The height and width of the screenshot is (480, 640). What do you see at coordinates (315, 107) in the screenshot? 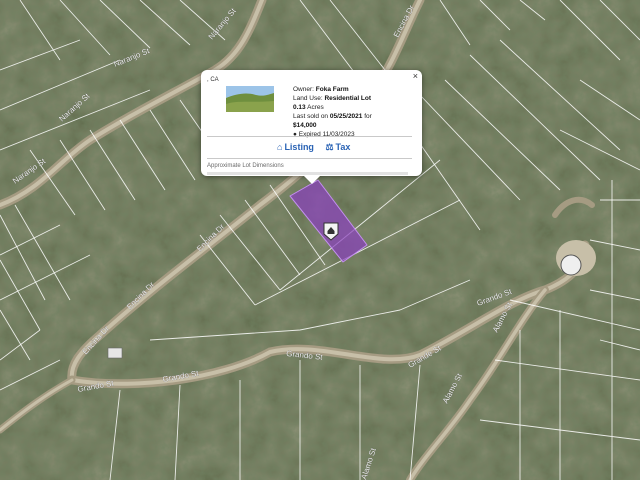
I see `acres-unit: Acres` at bounding box center [315, 107].